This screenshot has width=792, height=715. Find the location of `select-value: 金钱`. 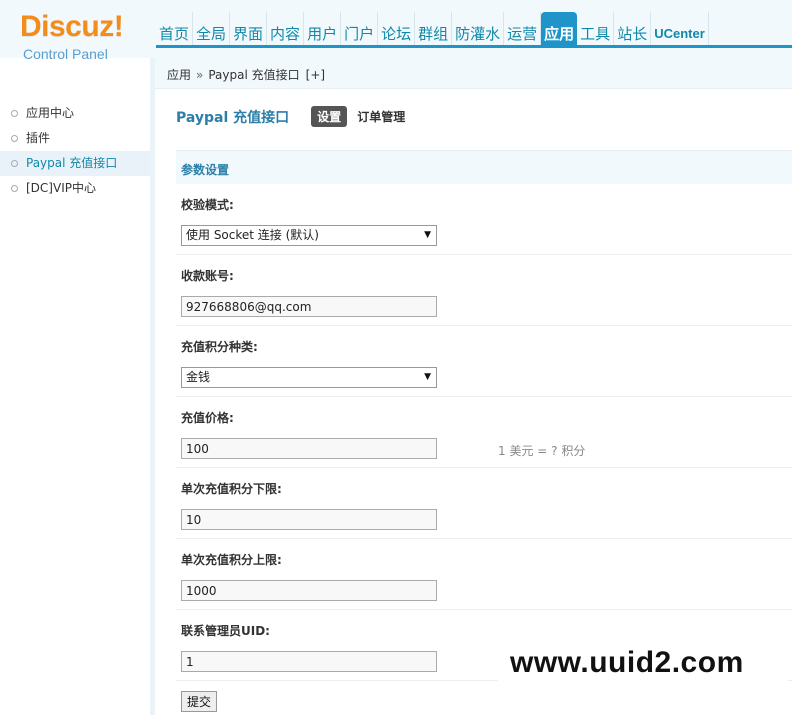

select-value: 金钱 is located at coordinates (198, 377).